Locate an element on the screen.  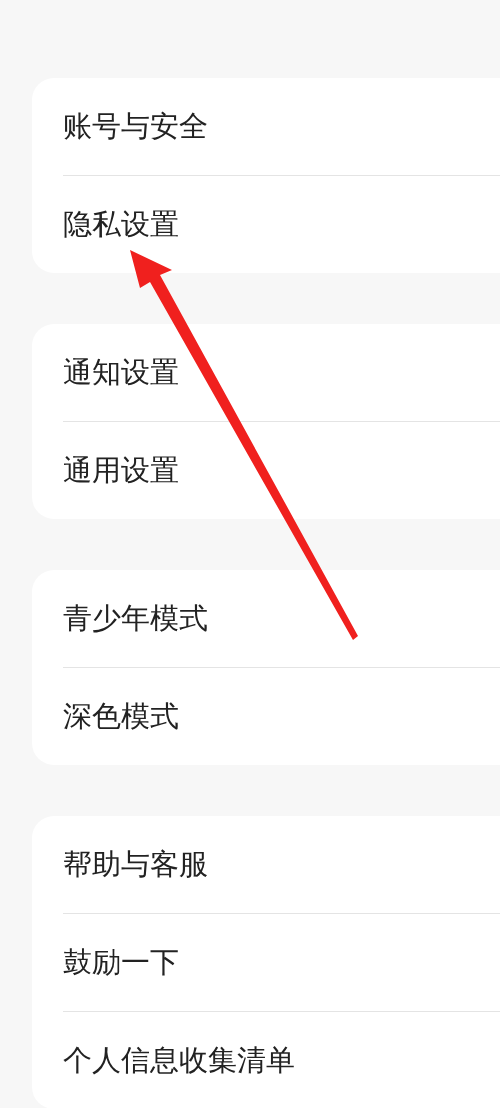
settings-item: 隐私设置 is located at coordinates (121, 224).